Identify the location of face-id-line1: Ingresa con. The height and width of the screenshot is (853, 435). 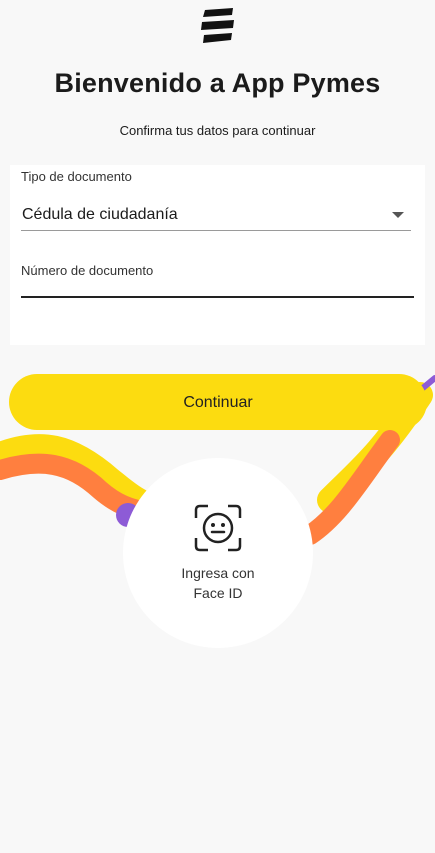
(218, 573).